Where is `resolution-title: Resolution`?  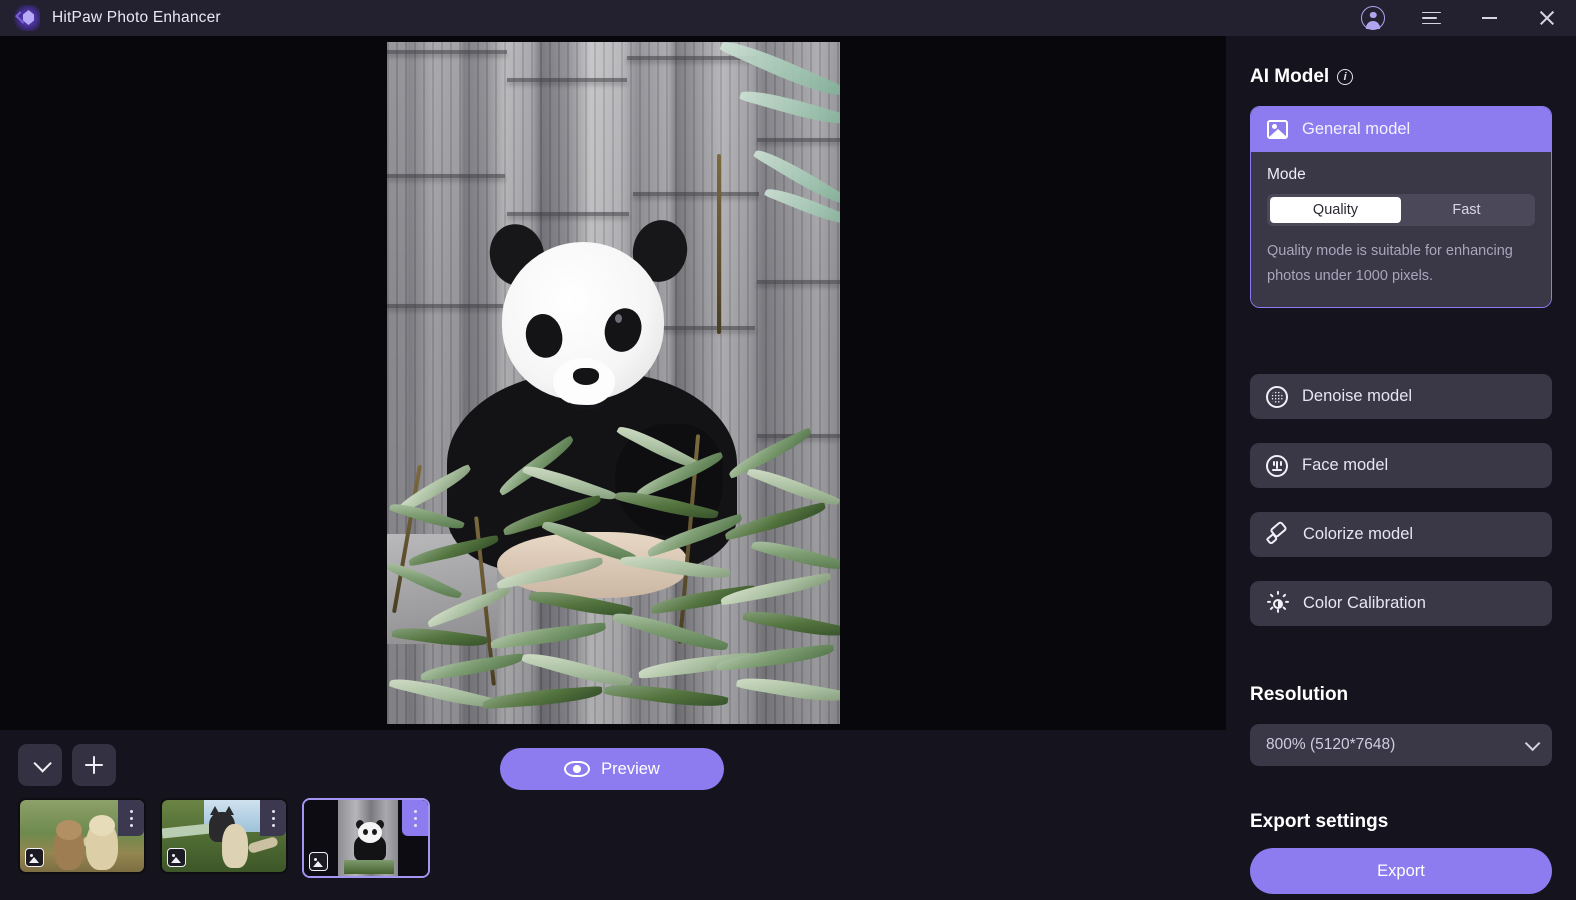 resolution-title: Resolution is located at coordinates (1299, 694).